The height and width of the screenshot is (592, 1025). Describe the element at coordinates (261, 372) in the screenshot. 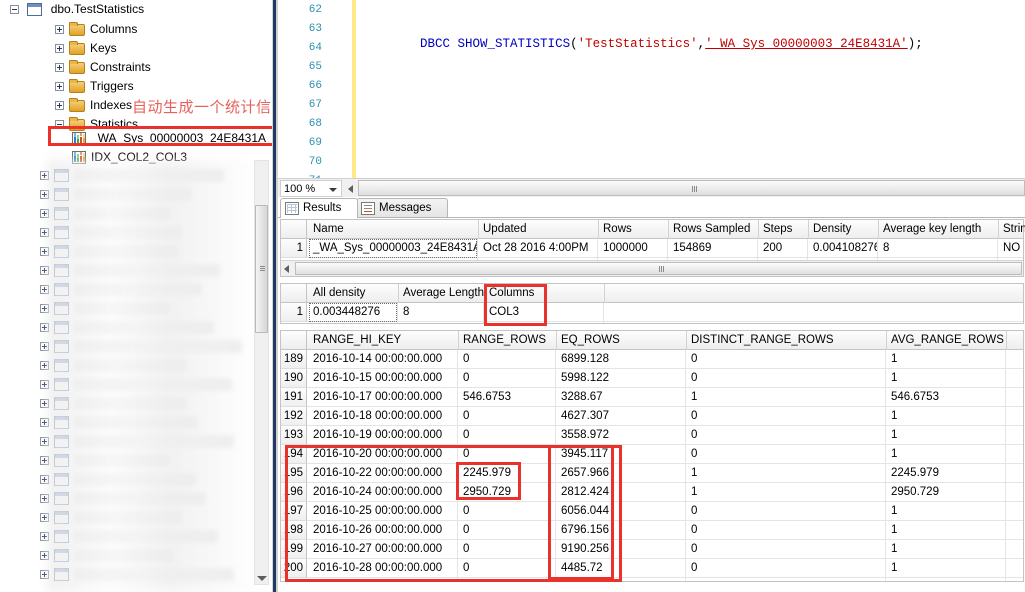

I see `explorer-vertical-scrollbar` at that location.